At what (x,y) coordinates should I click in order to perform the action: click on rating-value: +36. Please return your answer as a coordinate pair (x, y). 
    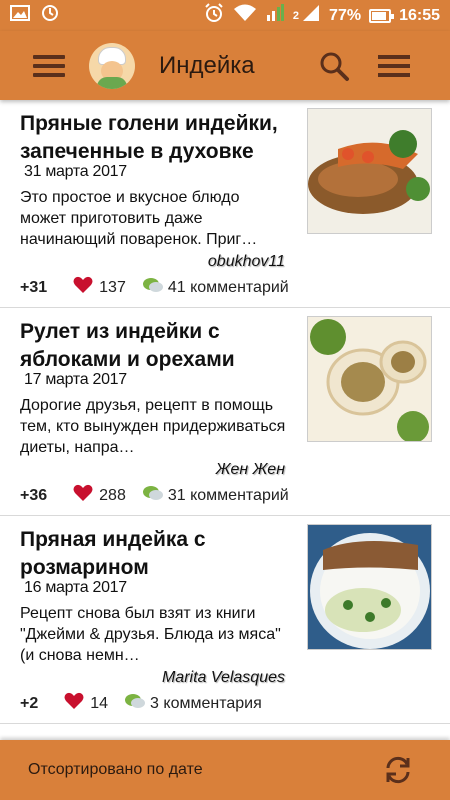
    Looking at the image, I should click on (34, 495).